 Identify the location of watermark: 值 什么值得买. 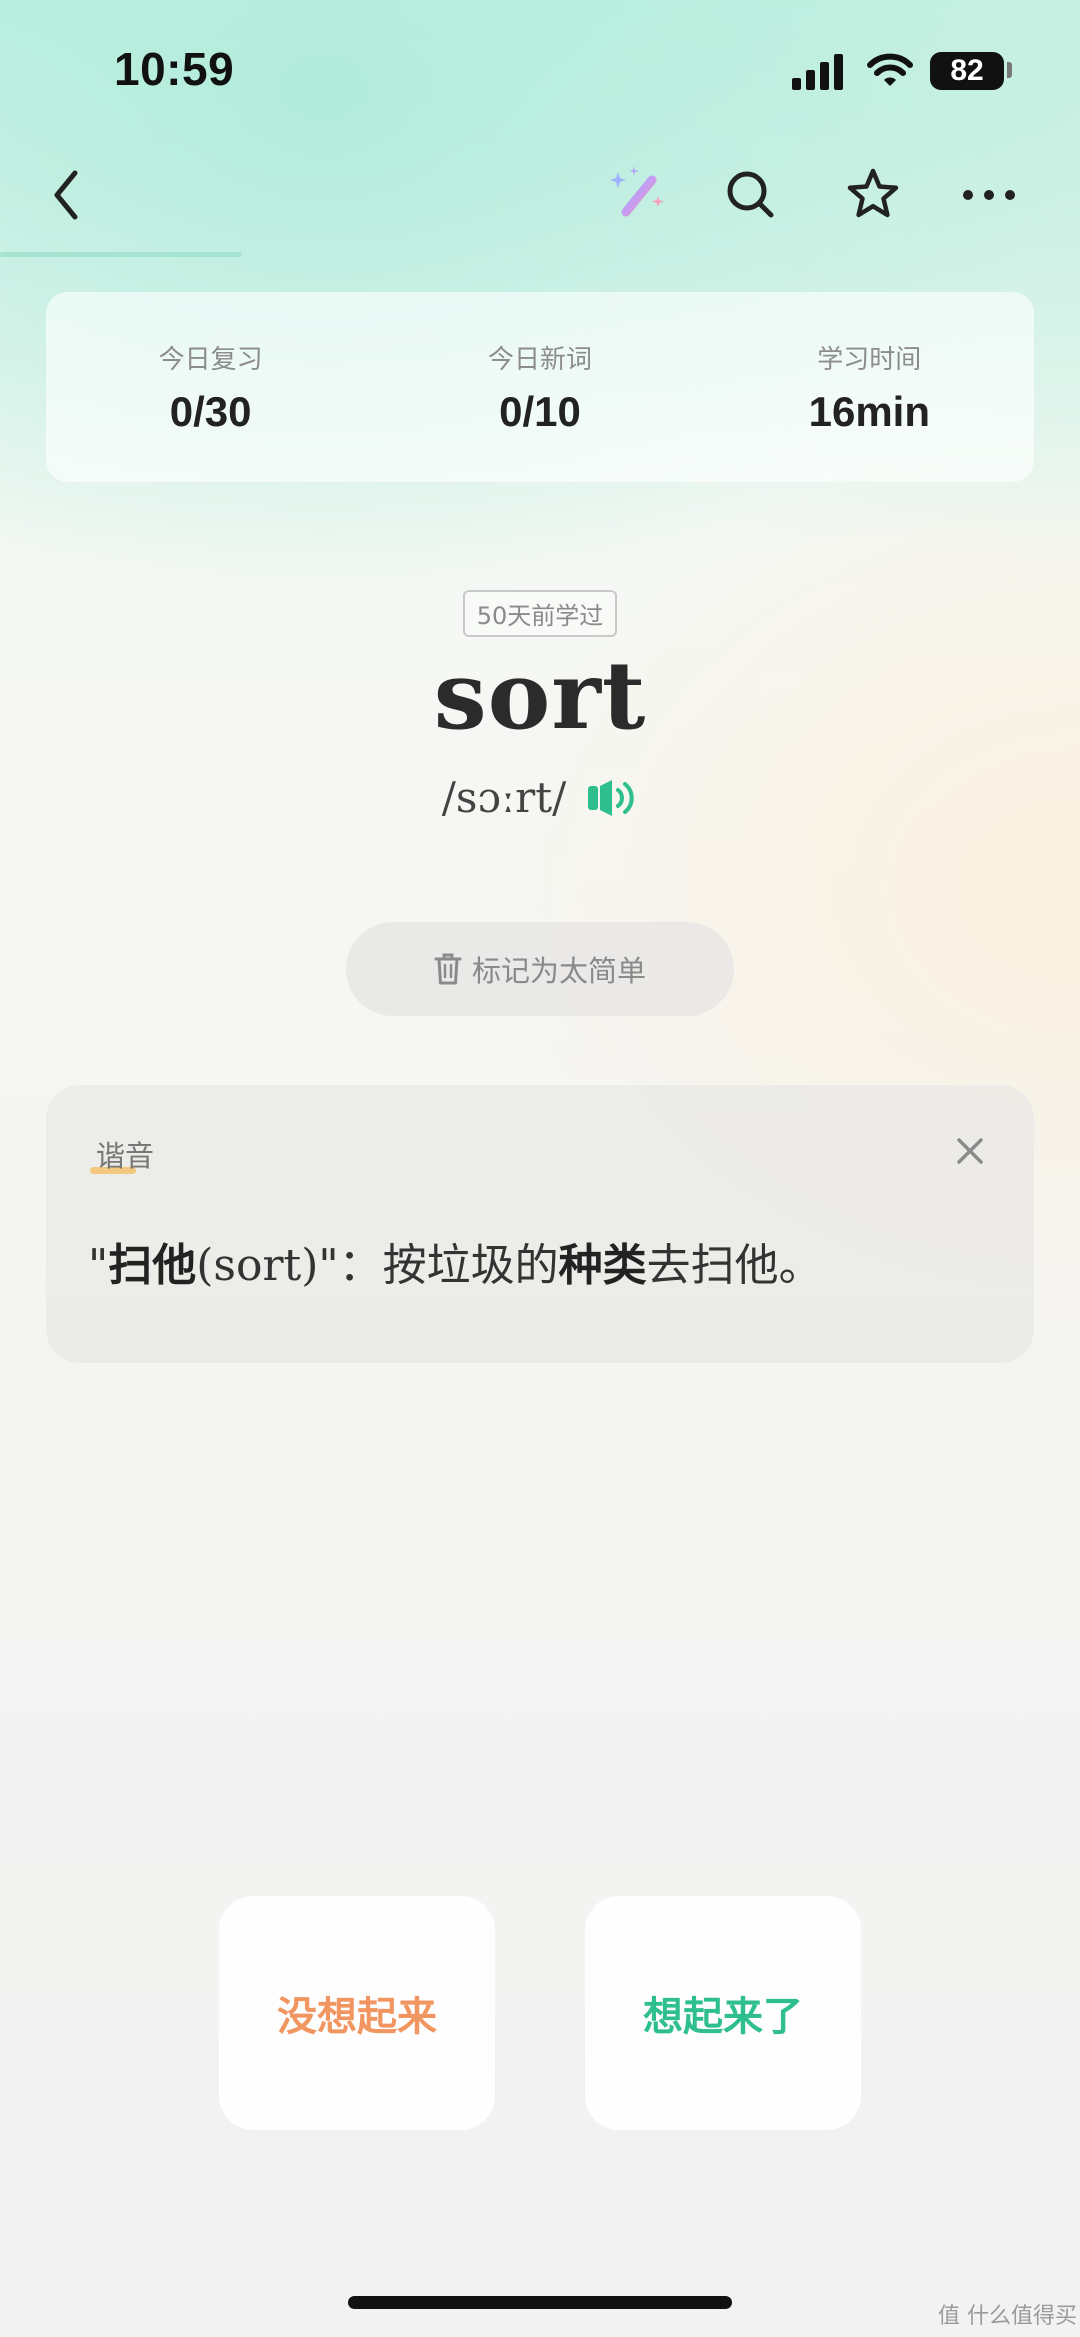
(1007, 2316).